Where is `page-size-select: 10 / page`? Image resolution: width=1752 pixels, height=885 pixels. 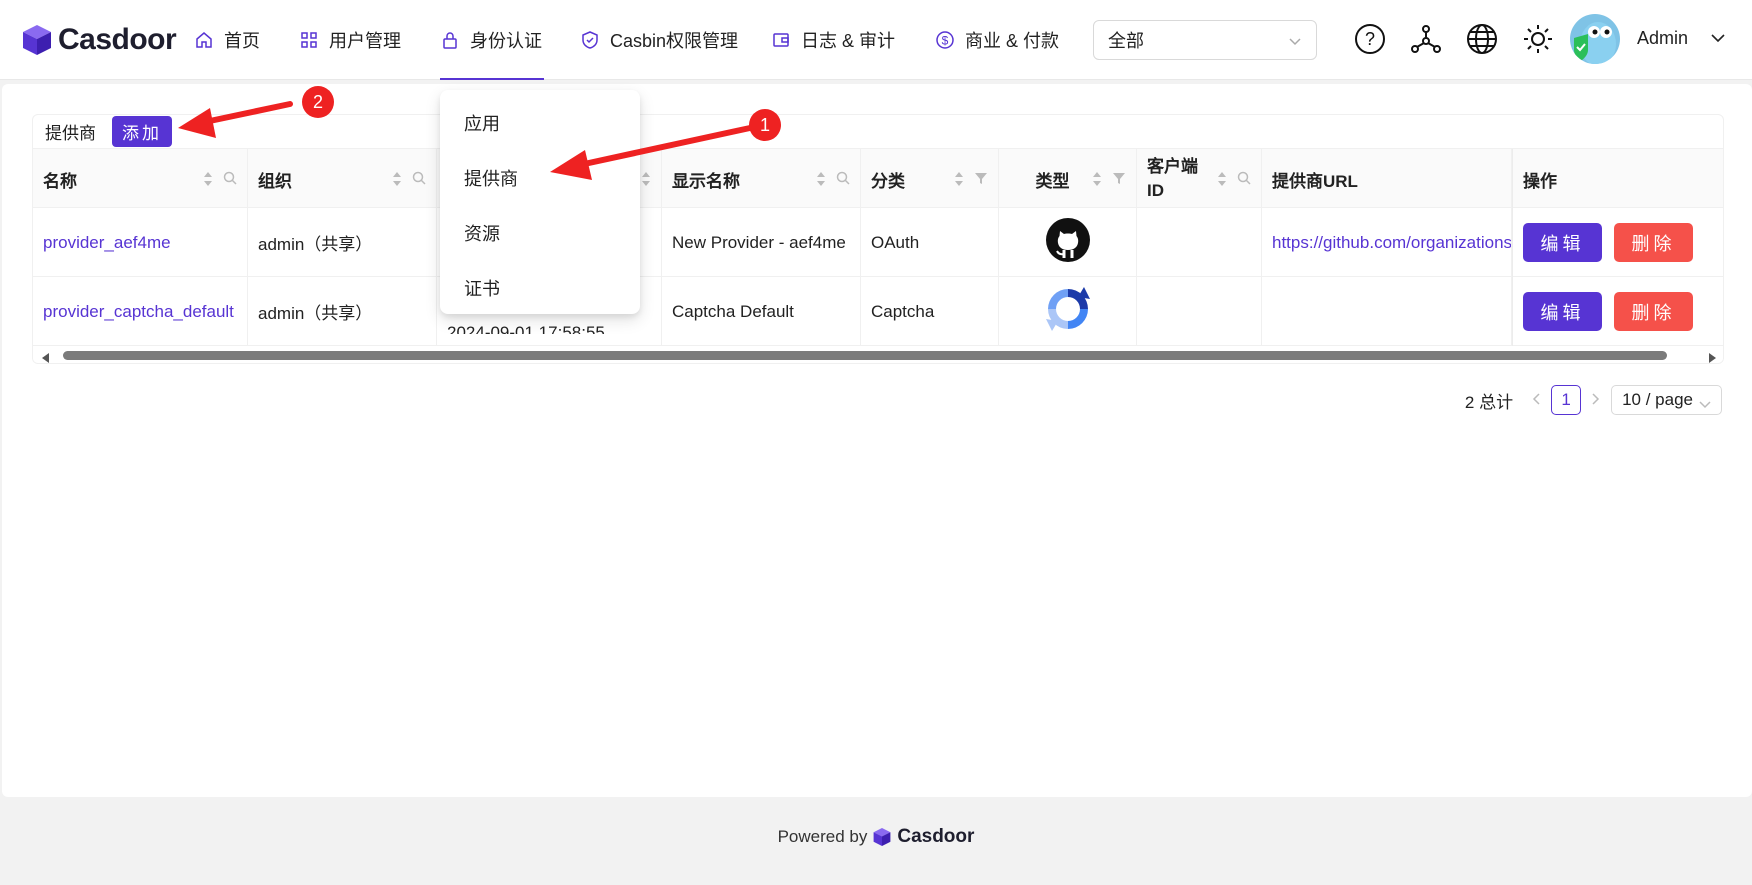
page-size-select: 10 / page is located at coordinates (1666, 400).